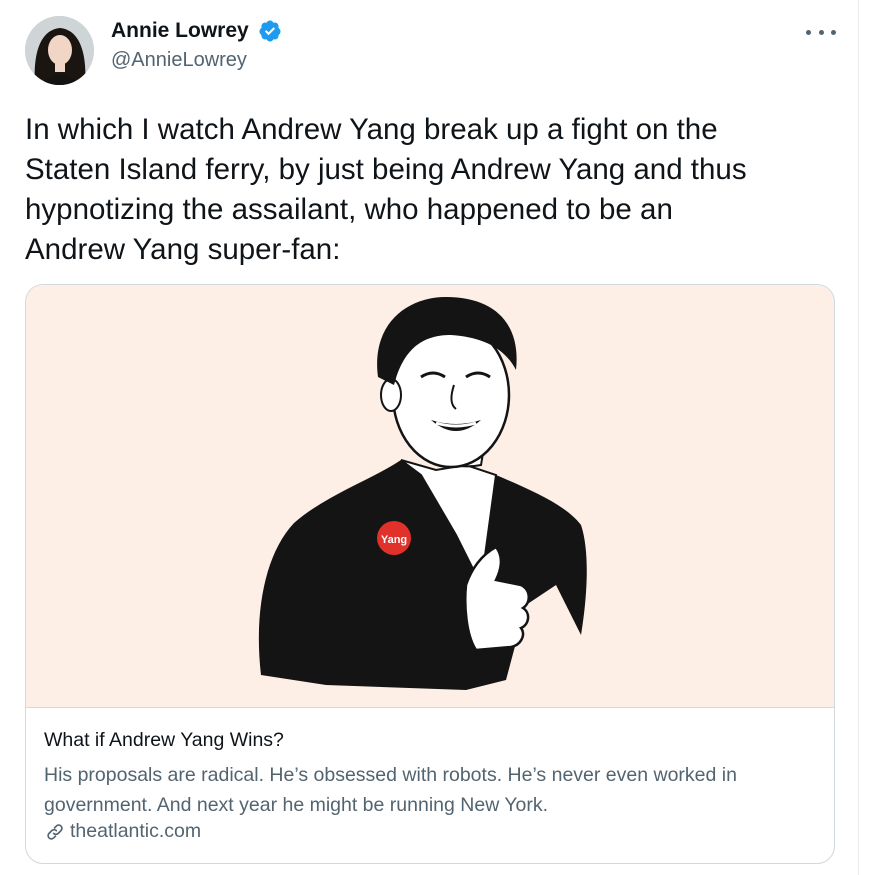 The image size is (875, 875). I want to click on card-domain-text: theatlantic.com, so click(135, 831).